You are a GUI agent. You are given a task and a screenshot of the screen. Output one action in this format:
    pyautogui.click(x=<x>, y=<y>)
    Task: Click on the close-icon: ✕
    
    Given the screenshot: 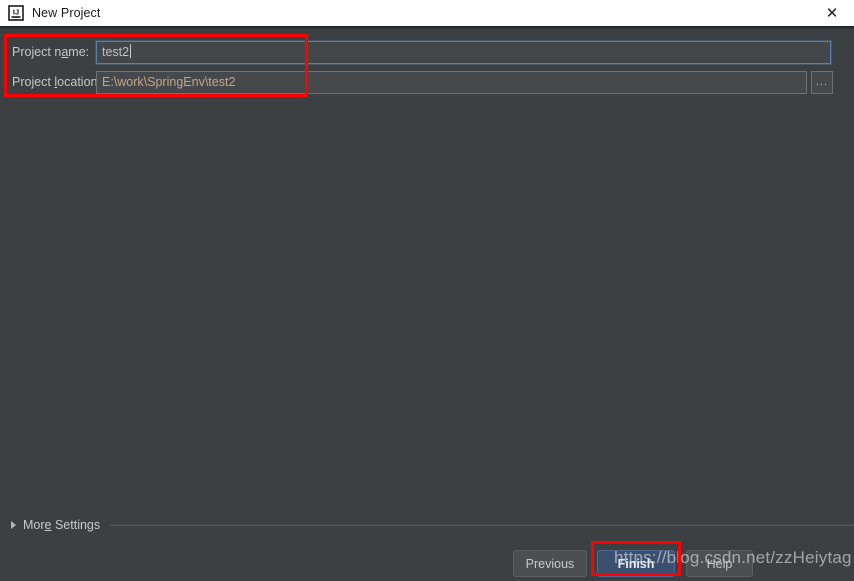 What is the action you would take?
    pyautogui.click(x=832, y=13)
    